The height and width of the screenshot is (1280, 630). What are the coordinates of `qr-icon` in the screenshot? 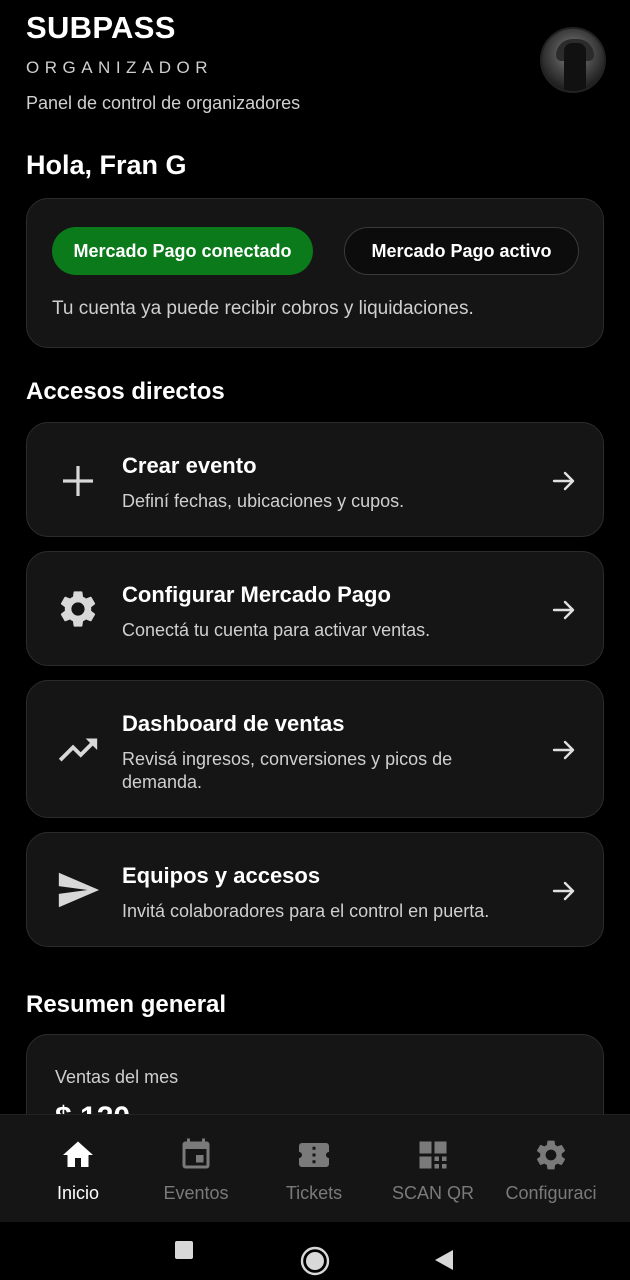 It's located at (433, 1155).